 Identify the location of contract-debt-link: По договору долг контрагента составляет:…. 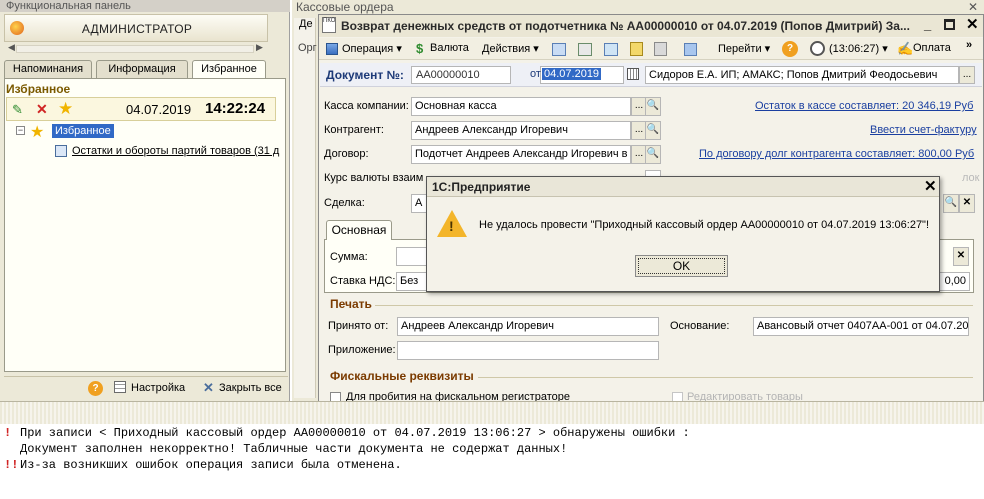
(836, 154).